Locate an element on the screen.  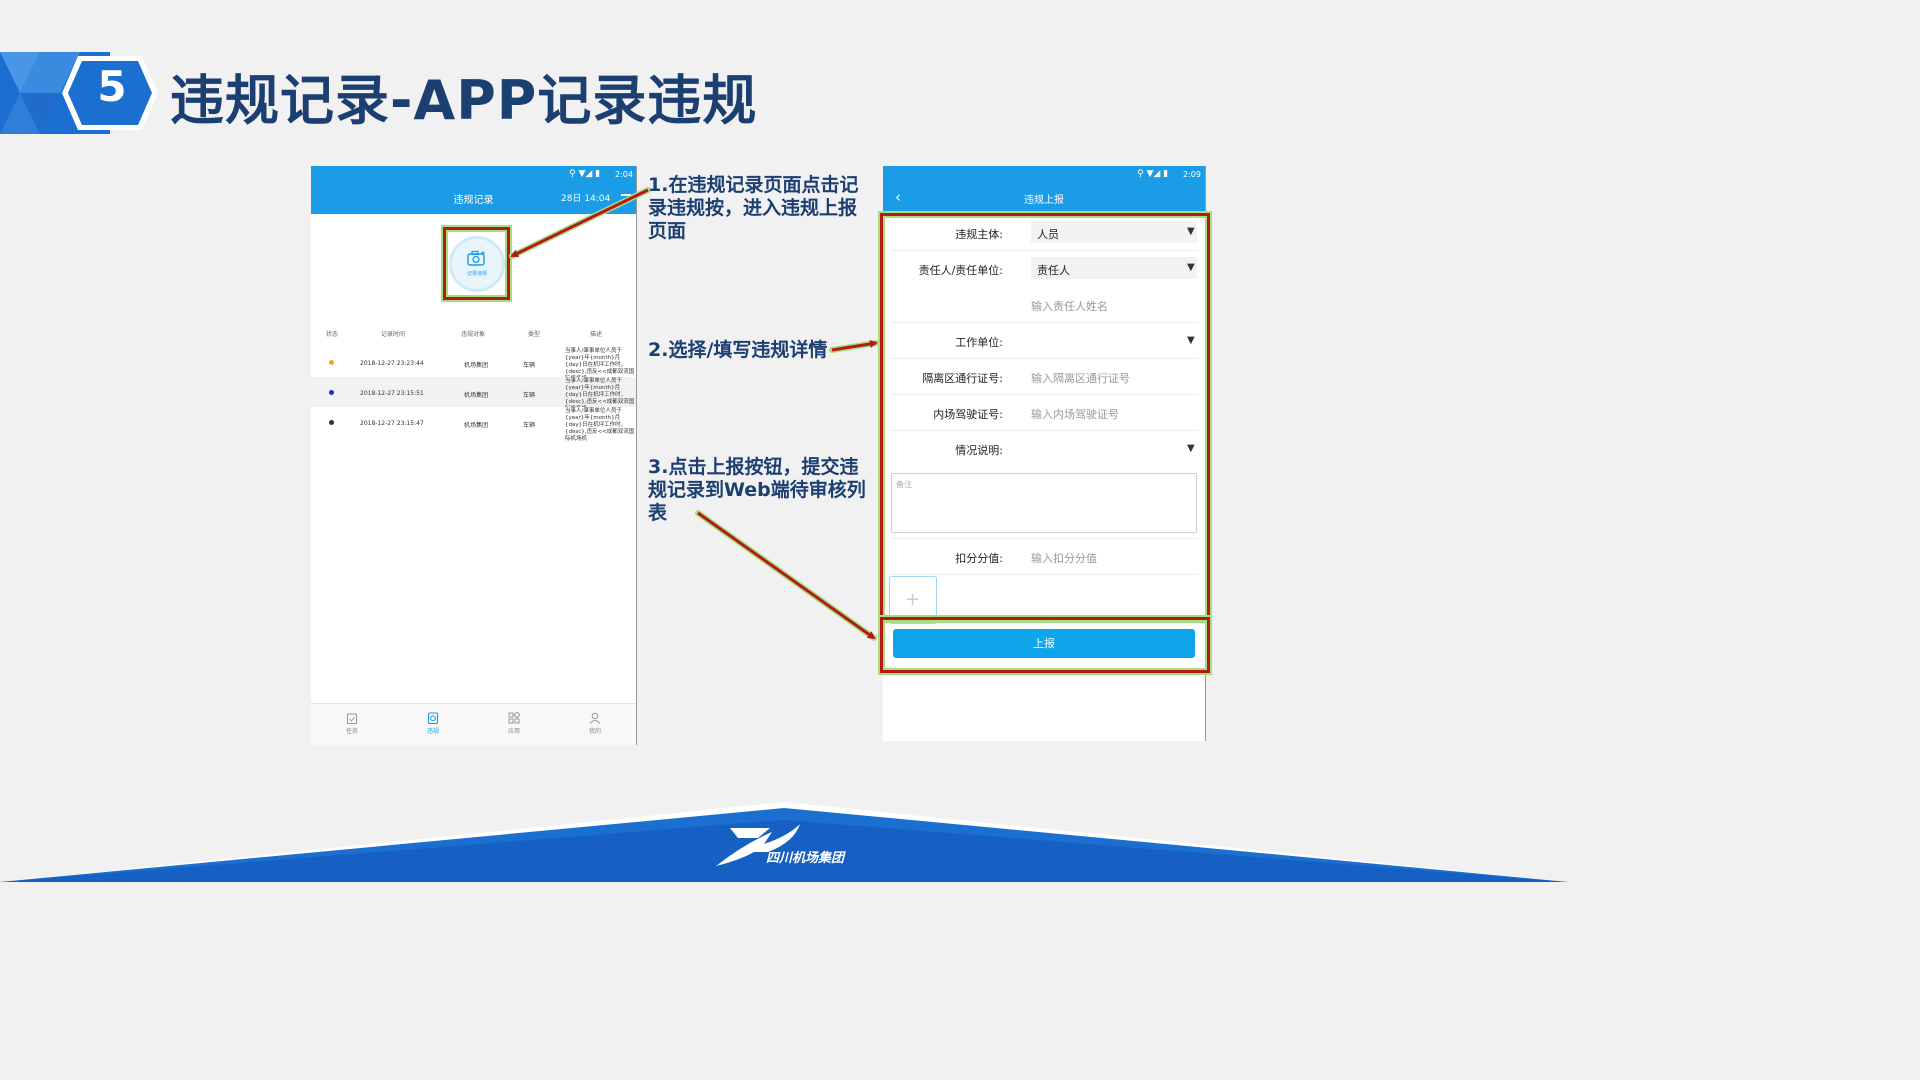
annotation-arrows is located at coordinates (694, 414).